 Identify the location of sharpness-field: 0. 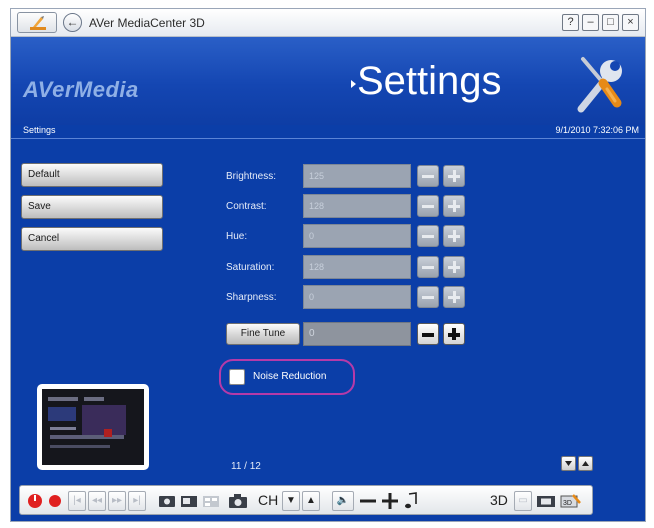
(357, 297).